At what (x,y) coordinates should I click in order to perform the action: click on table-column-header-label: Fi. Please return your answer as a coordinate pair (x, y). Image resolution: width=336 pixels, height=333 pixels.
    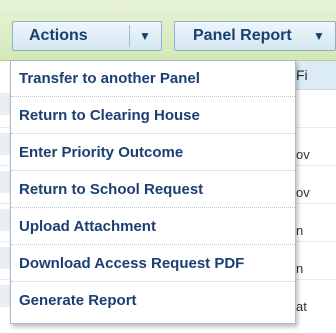
    Looking at the image, I should click on (302, 75).